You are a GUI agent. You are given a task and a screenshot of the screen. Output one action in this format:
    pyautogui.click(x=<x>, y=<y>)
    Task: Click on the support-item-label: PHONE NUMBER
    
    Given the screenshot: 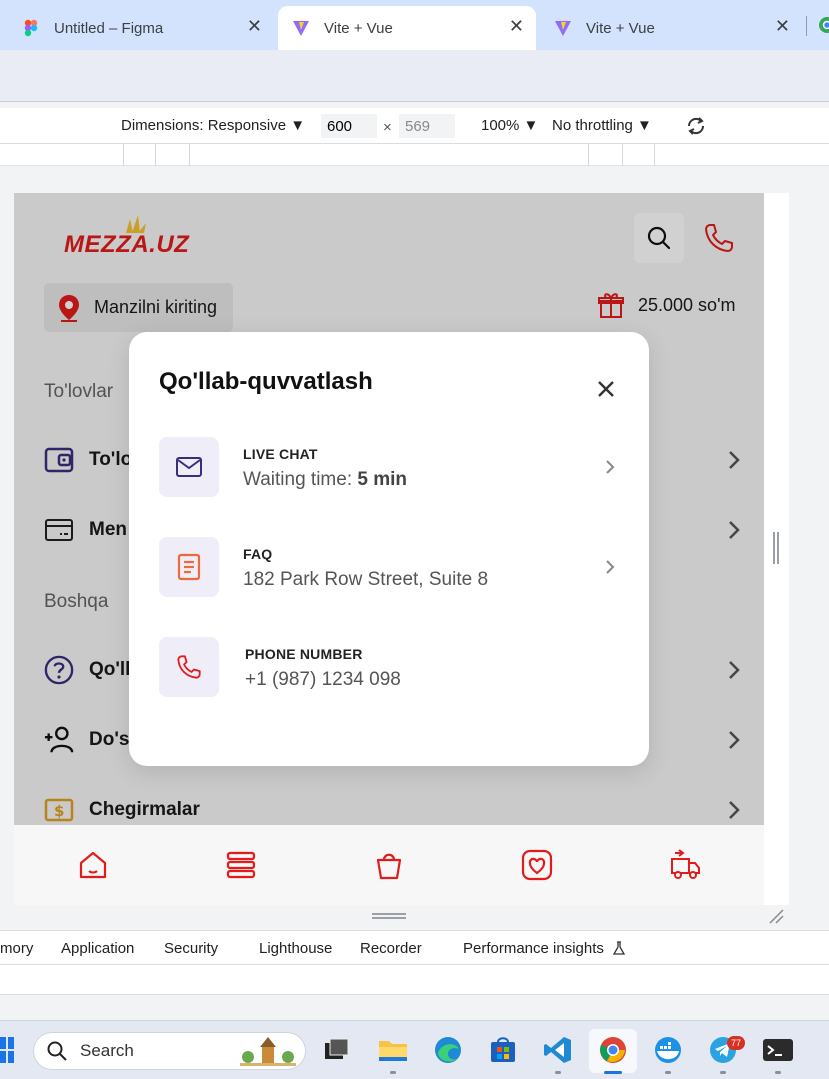 What is the action you would take?
    pyautogui.click(x=304, y=654)
    